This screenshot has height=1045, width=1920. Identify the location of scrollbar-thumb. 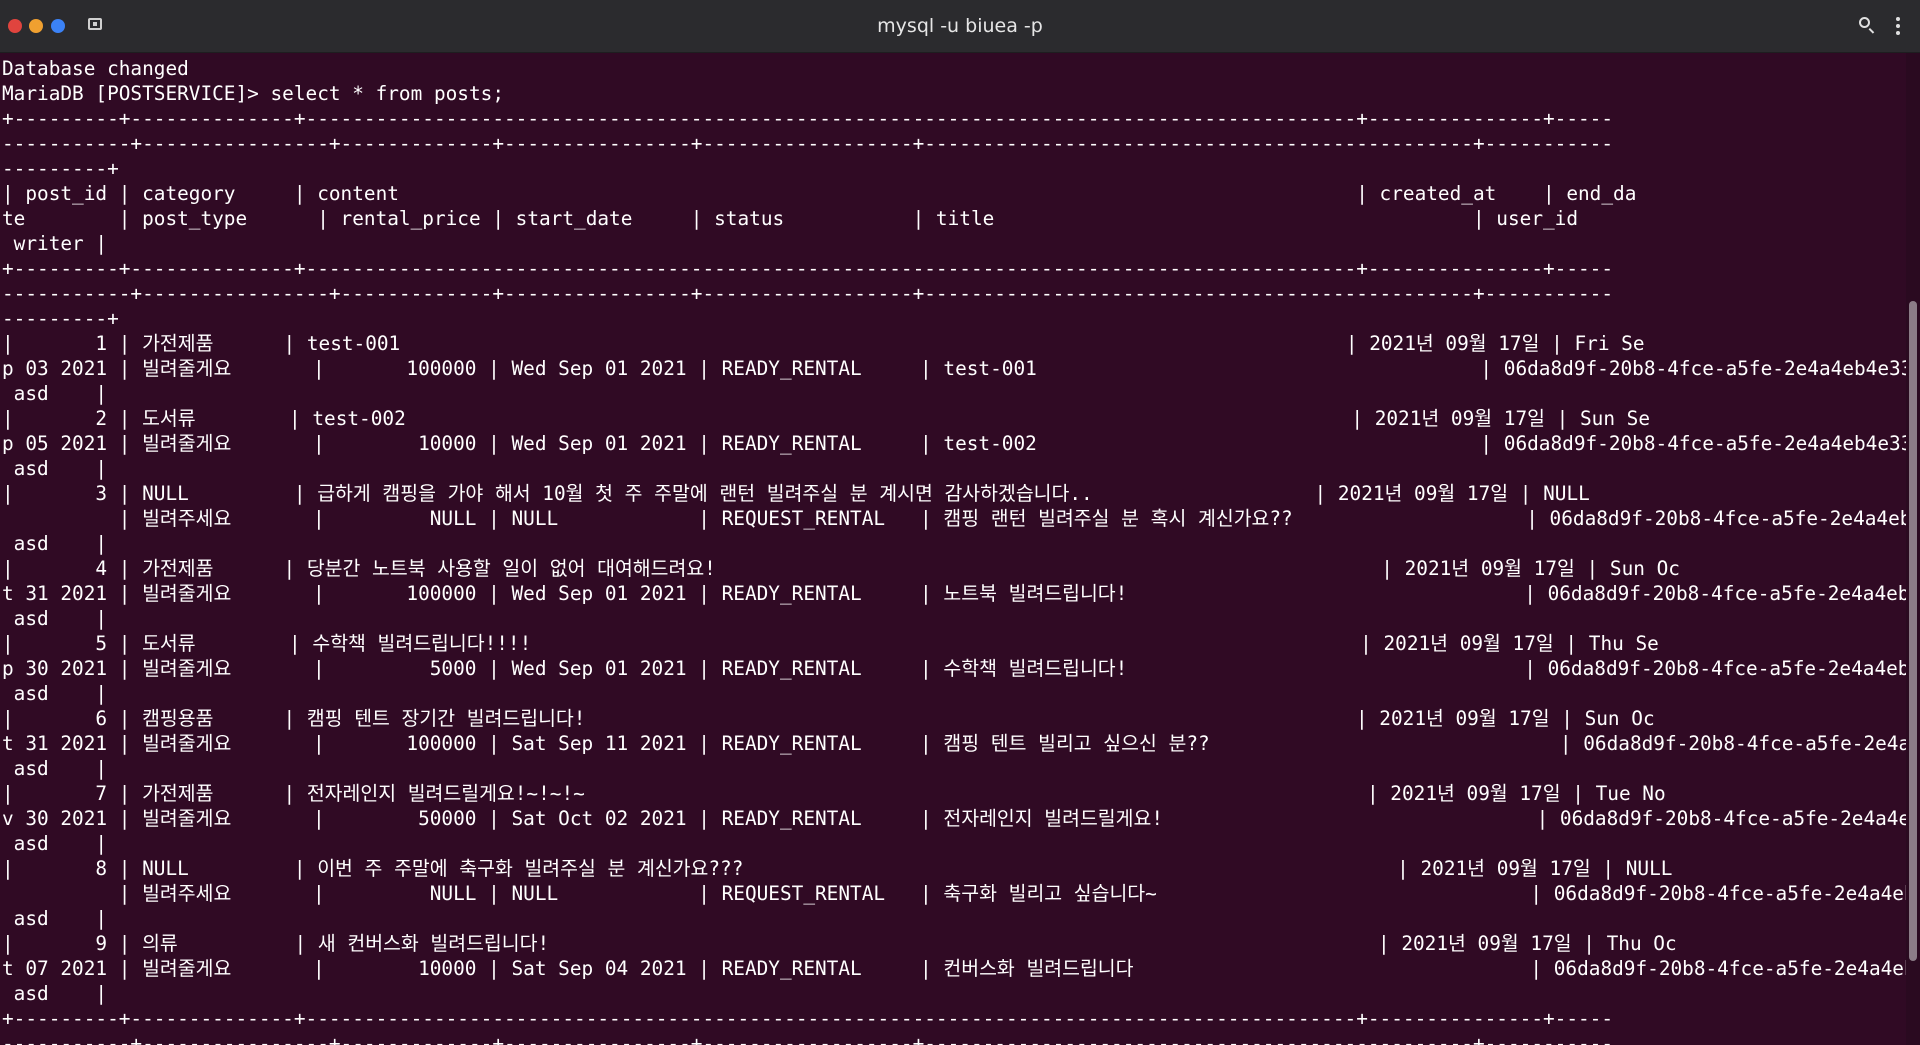
(1913, 631).